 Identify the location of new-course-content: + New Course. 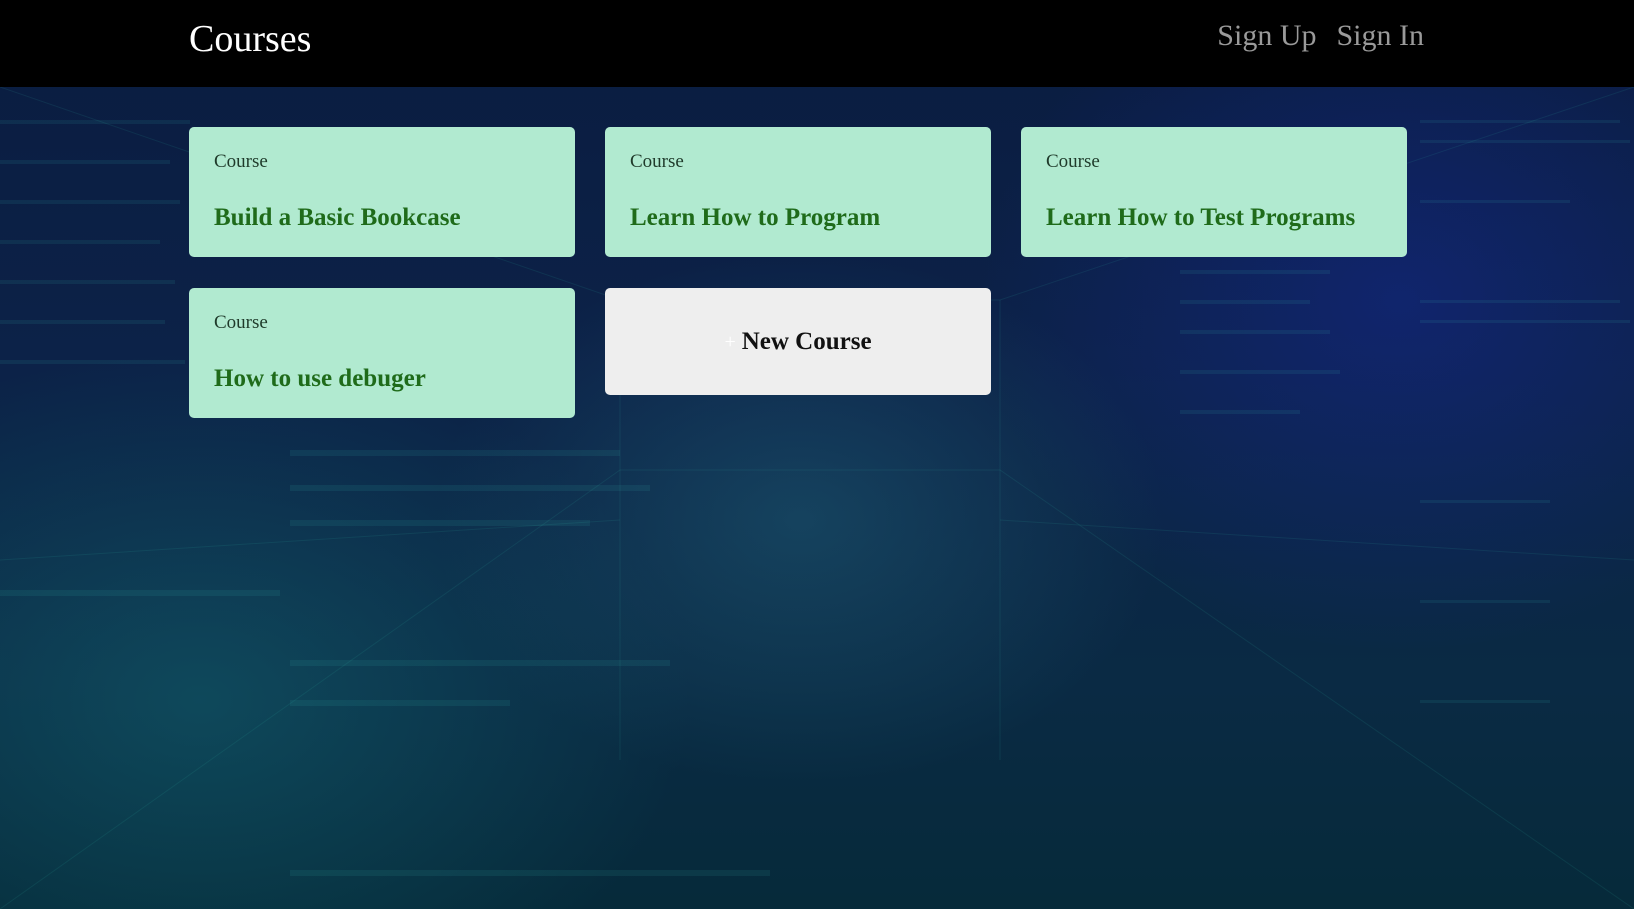
(797, 342).